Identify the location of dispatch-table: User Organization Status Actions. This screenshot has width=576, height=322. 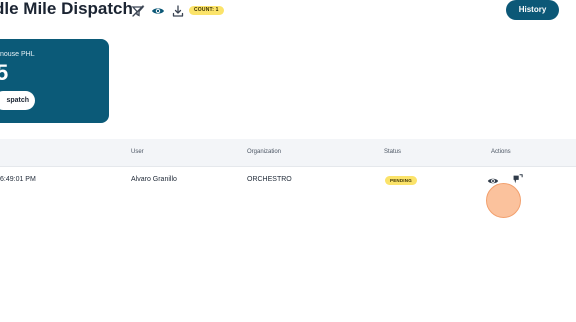
(288, 153).